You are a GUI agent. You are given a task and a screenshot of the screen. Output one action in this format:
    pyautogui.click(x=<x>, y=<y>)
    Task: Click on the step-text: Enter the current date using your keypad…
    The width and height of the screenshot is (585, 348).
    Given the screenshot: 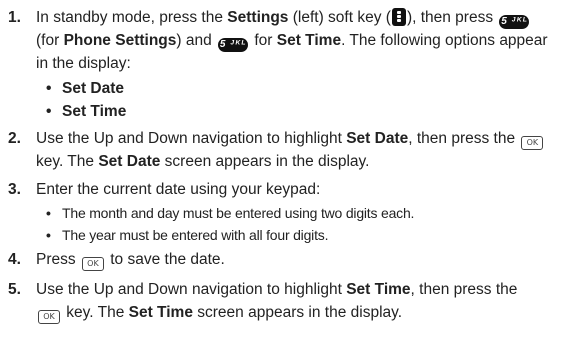 What is the action you would take?
    pyautogui.click(x=178, y=189)
    